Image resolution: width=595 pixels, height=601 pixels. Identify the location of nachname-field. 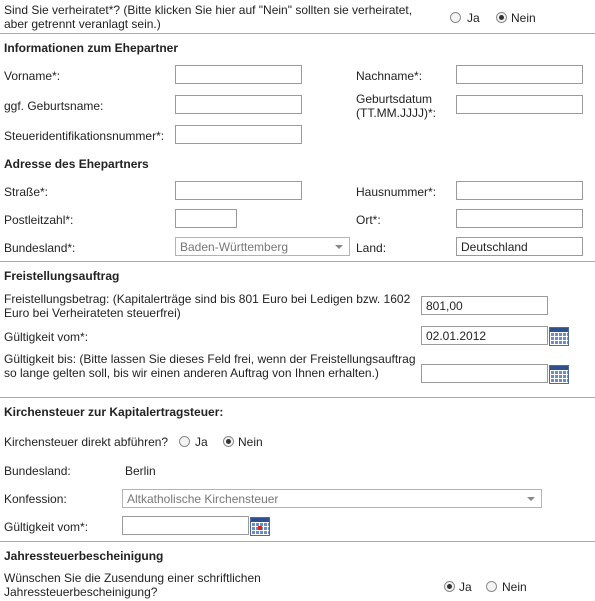
(519, 74).